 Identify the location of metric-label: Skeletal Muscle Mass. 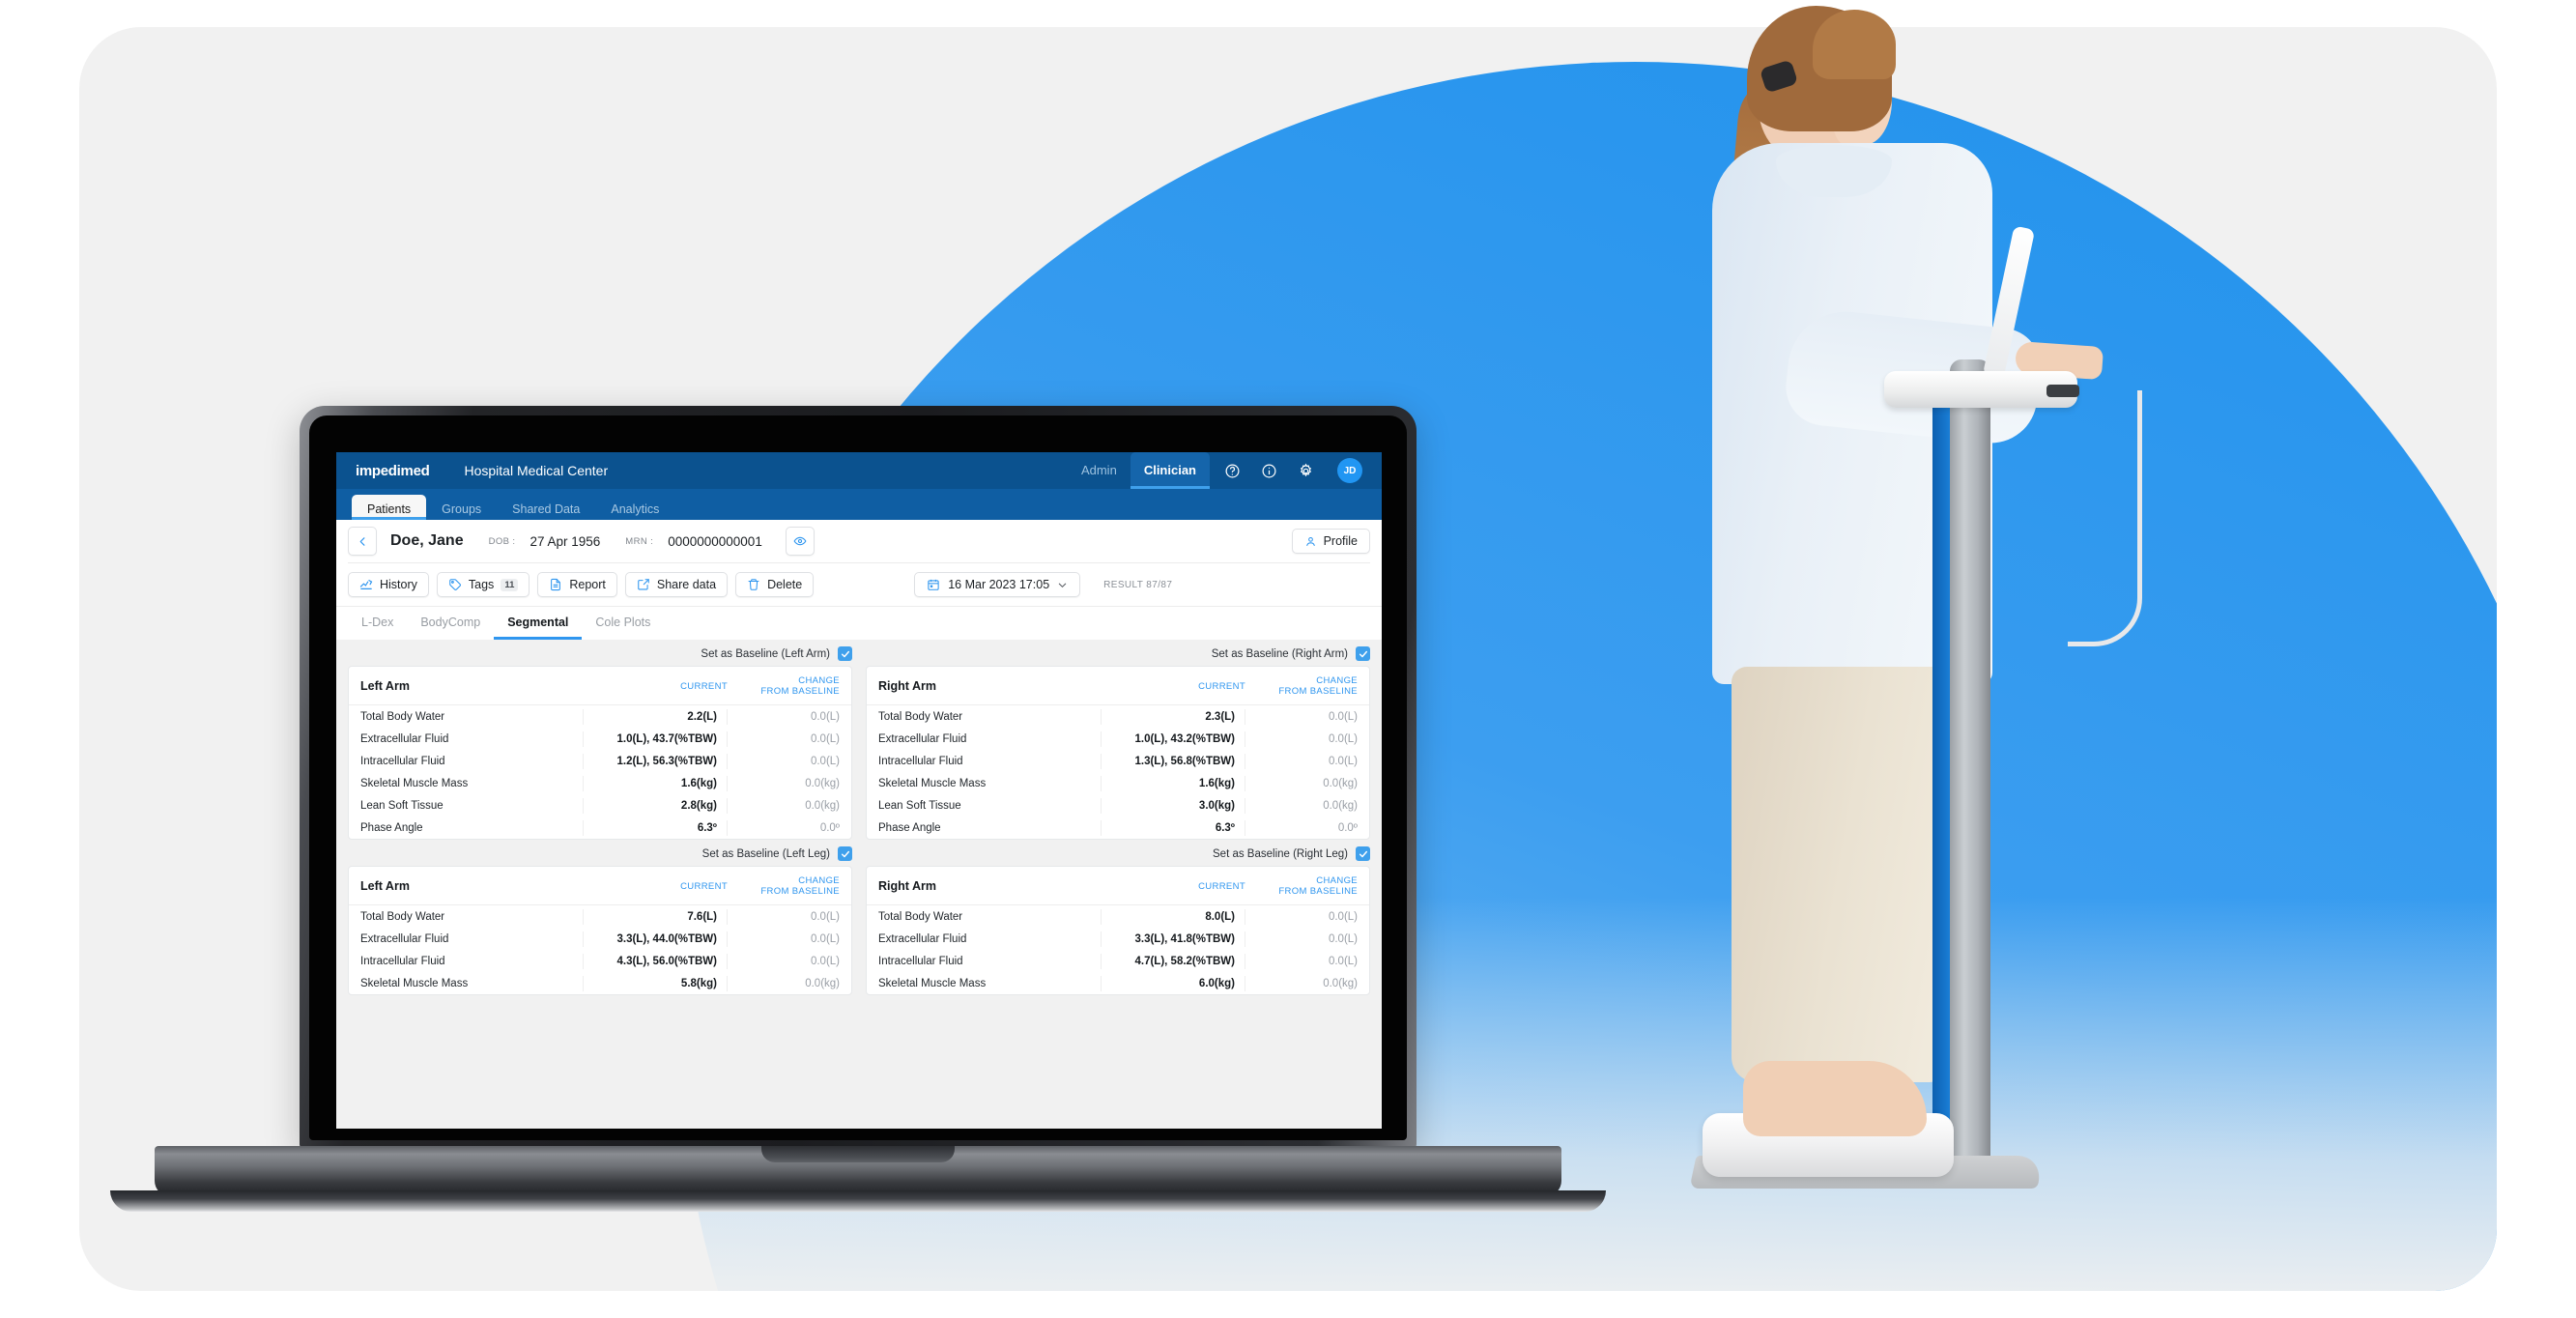
(415, 783).